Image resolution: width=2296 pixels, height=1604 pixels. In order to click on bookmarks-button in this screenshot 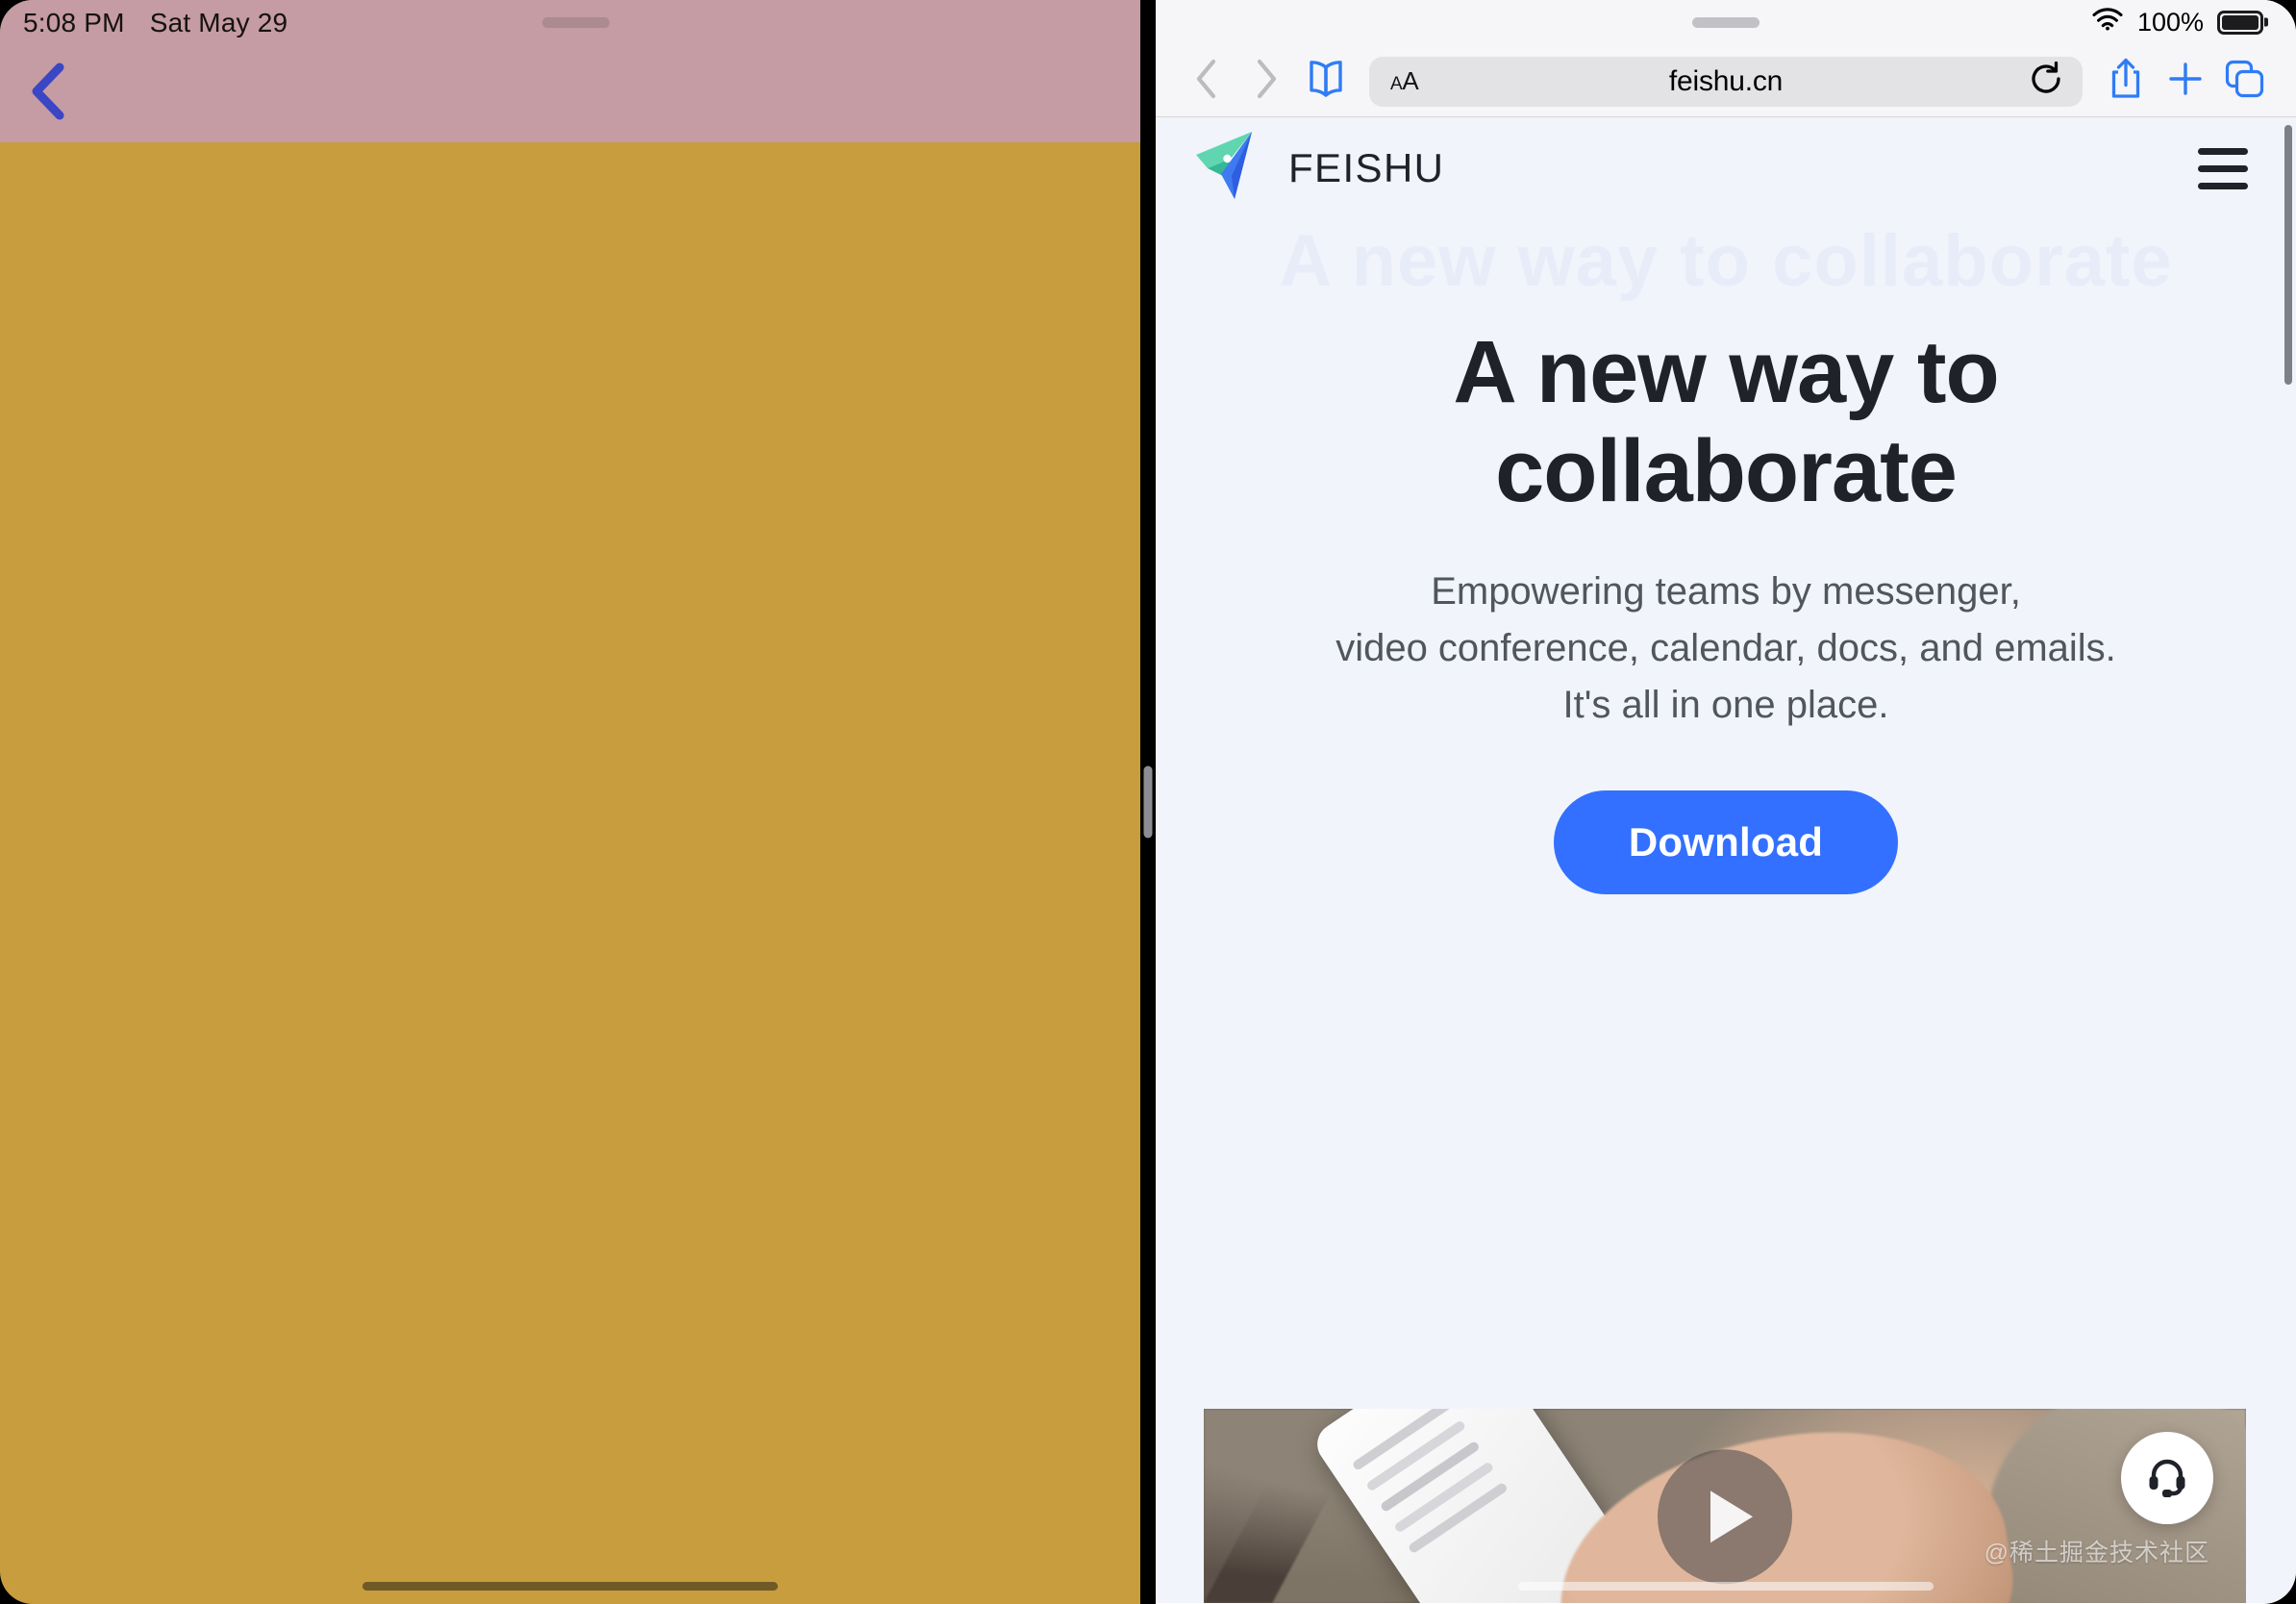, I will do `click(1326, 82)`.